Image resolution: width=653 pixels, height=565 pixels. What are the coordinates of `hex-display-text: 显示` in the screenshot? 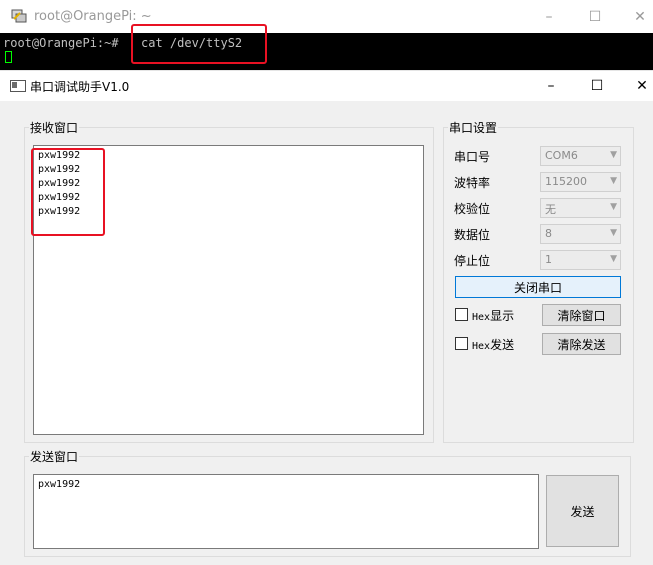 It's located at (502, 316).